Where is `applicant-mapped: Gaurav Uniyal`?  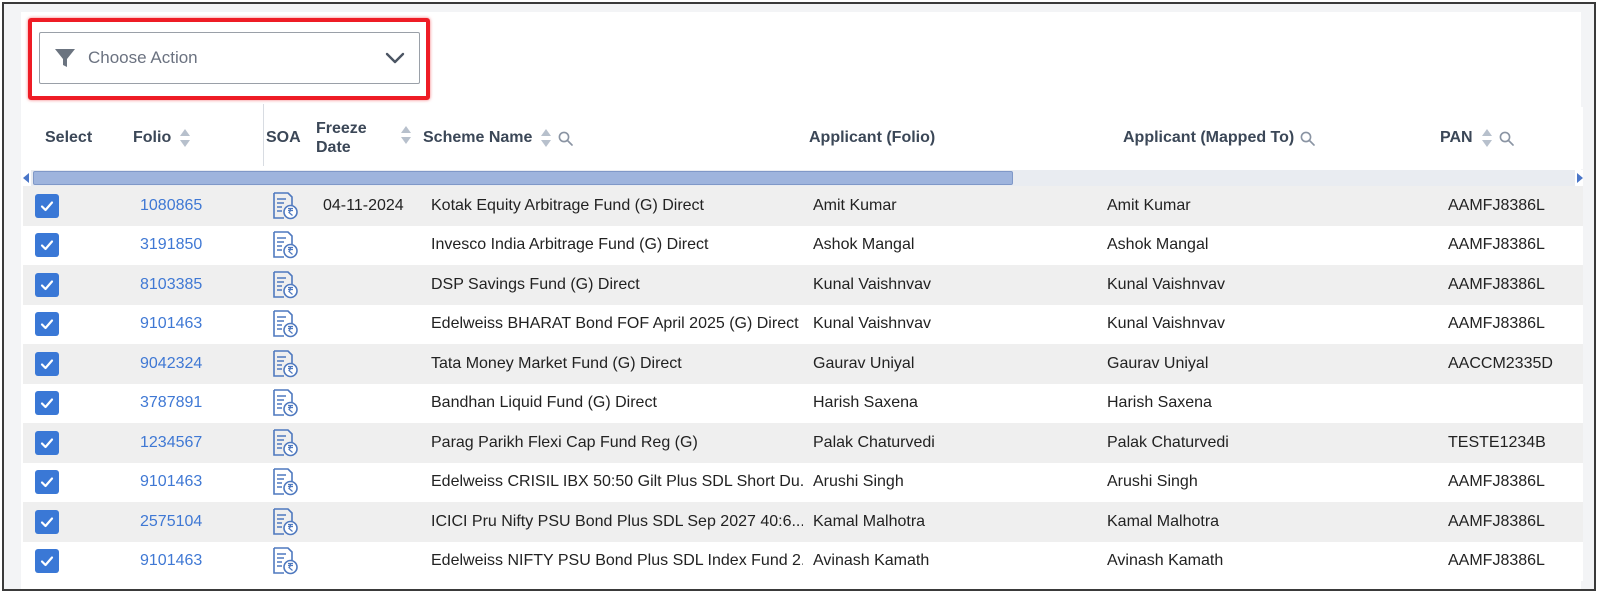 applicant-mapped: Gaurav Uniyal is located at coordinates (1250, 364).